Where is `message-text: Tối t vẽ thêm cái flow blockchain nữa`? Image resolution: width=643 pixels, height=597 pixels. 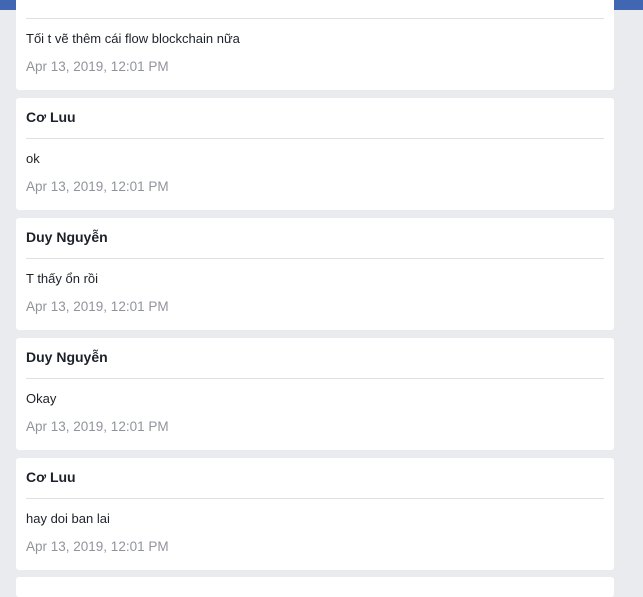 message-text: Tối t vẽ thêm cái flow blockchain nữa is located at coordinates (133, 38).